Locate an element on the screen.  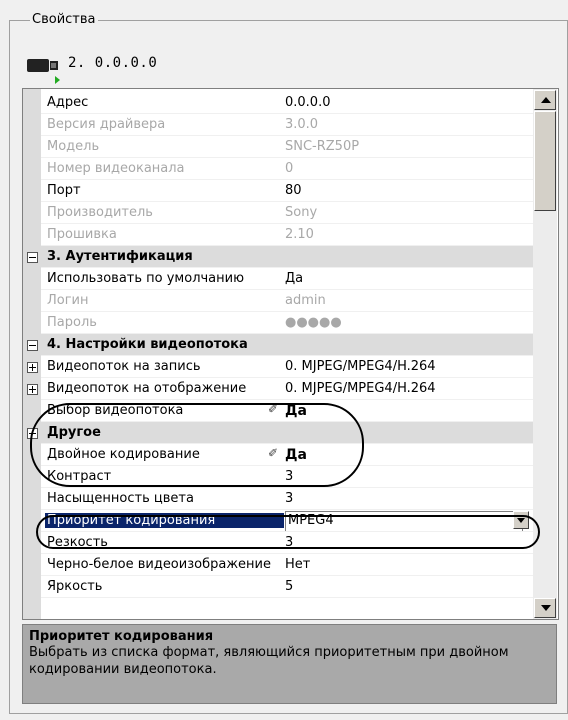
property-row: Прошивка 2.10 is located at coordinates (278, 235).